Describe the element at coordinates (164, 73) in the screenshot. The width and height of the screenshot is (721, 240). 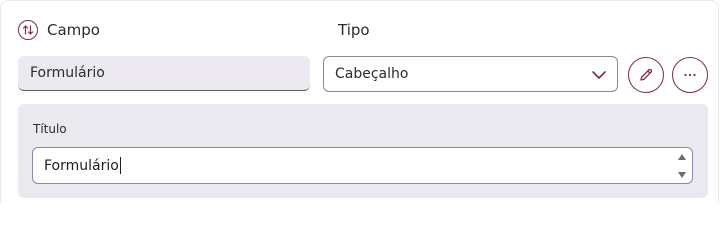
I see `field-name-input: Formulário` at that location.